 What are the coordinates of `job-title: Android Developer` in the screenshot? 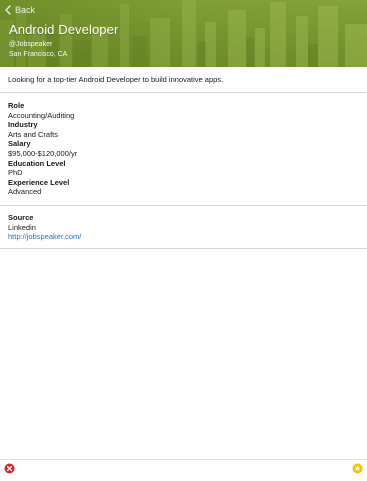 It's located at (64, 29).